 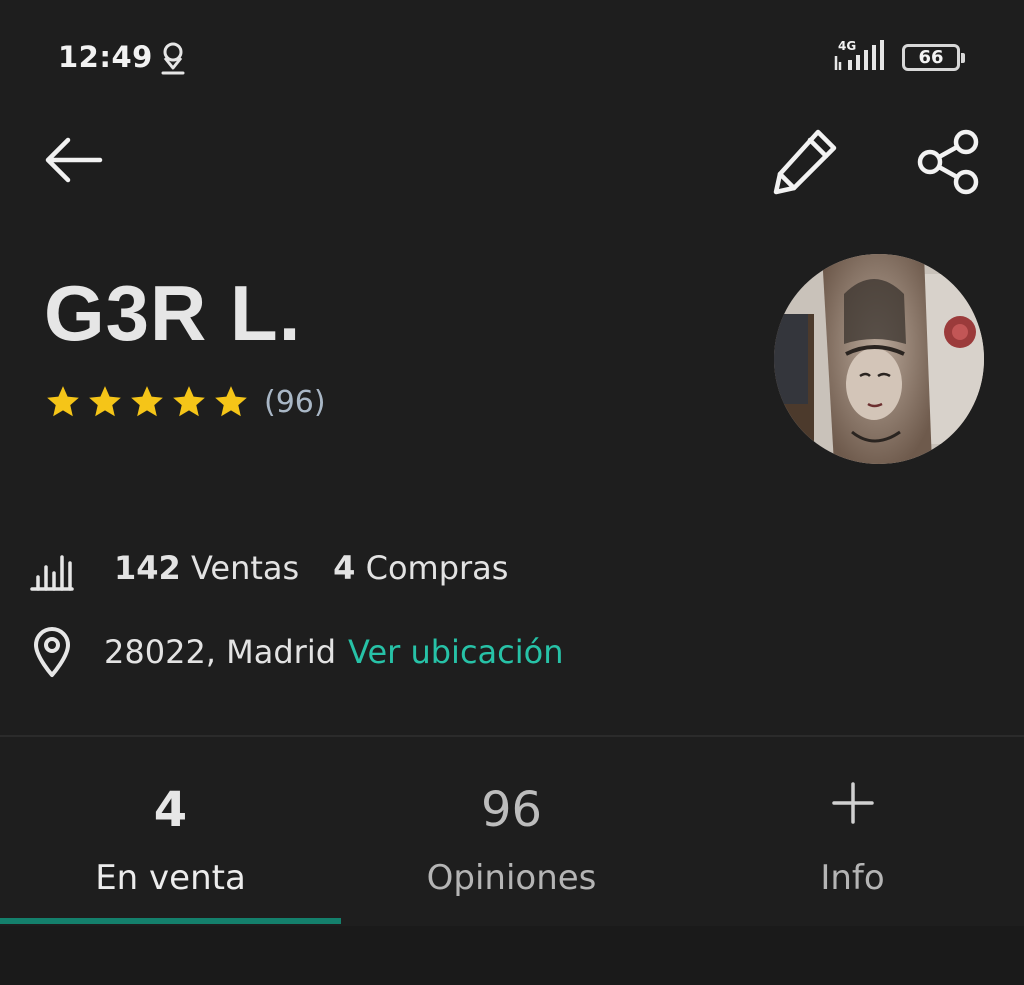 I want to click on tab-count: 4, so click(x=170, y=810).